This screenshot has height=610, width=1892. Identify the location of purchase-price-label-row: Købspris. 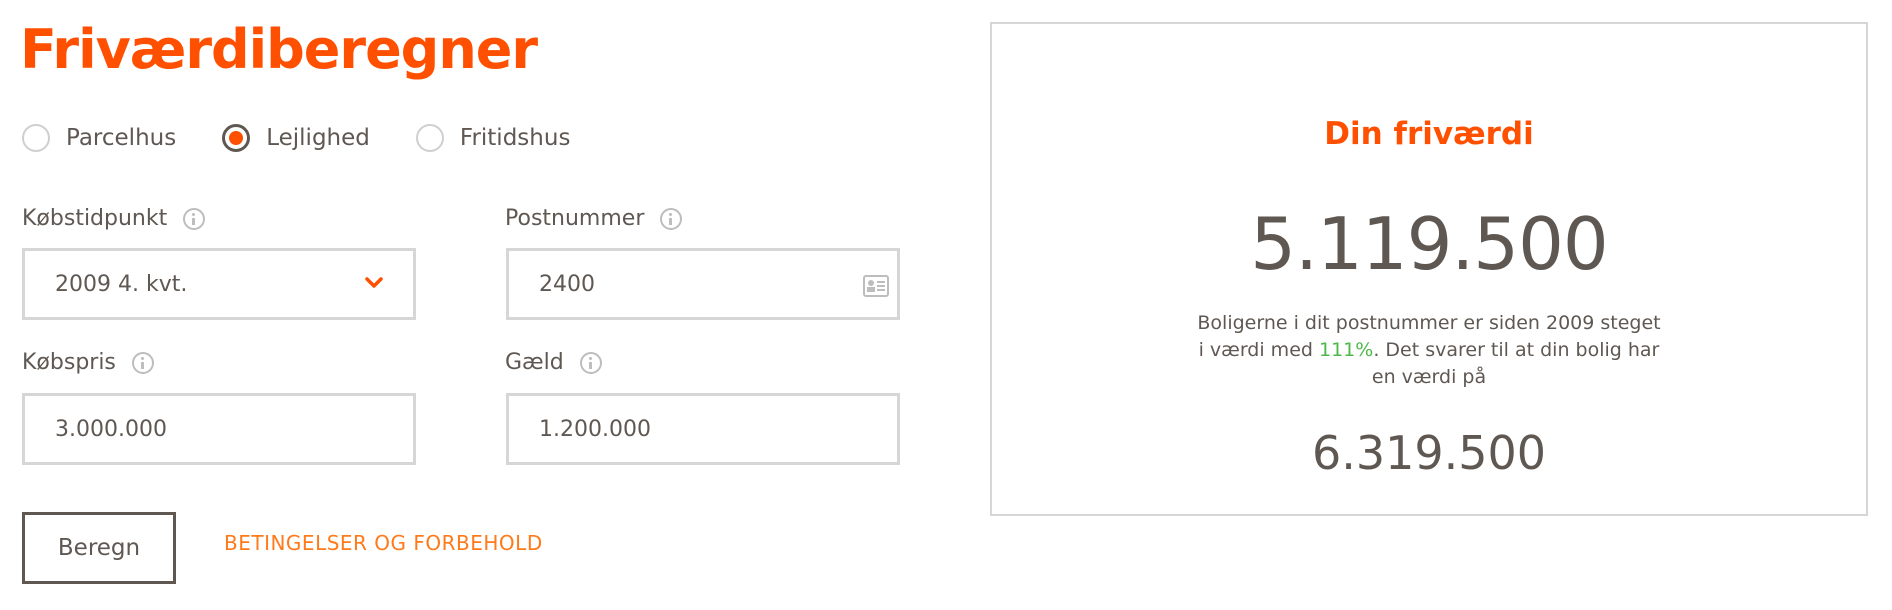
(88, 362).